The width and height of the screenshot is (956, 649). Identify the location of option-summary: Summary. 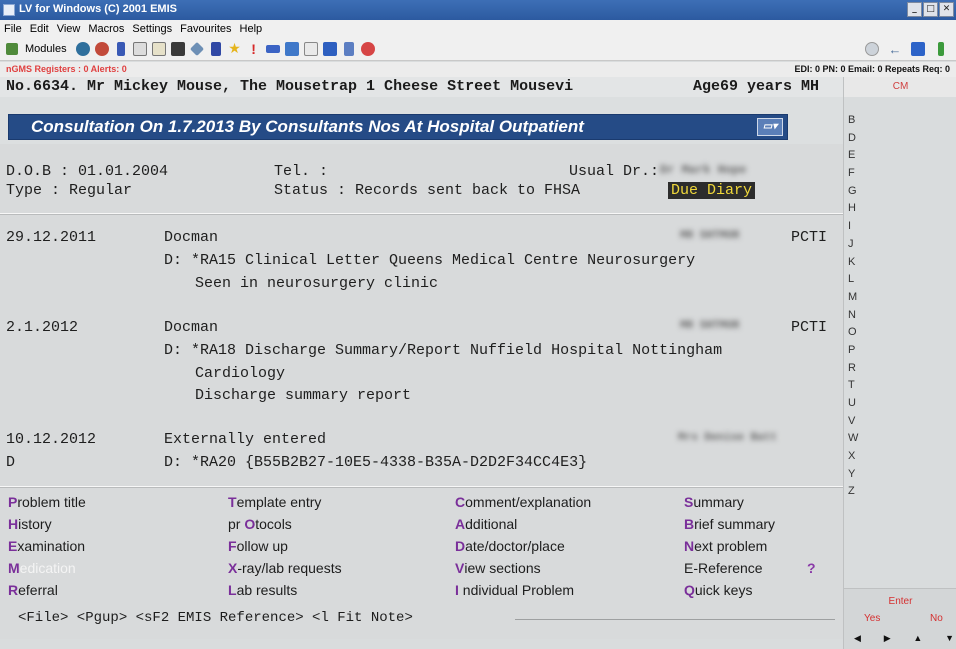
(714, 502).